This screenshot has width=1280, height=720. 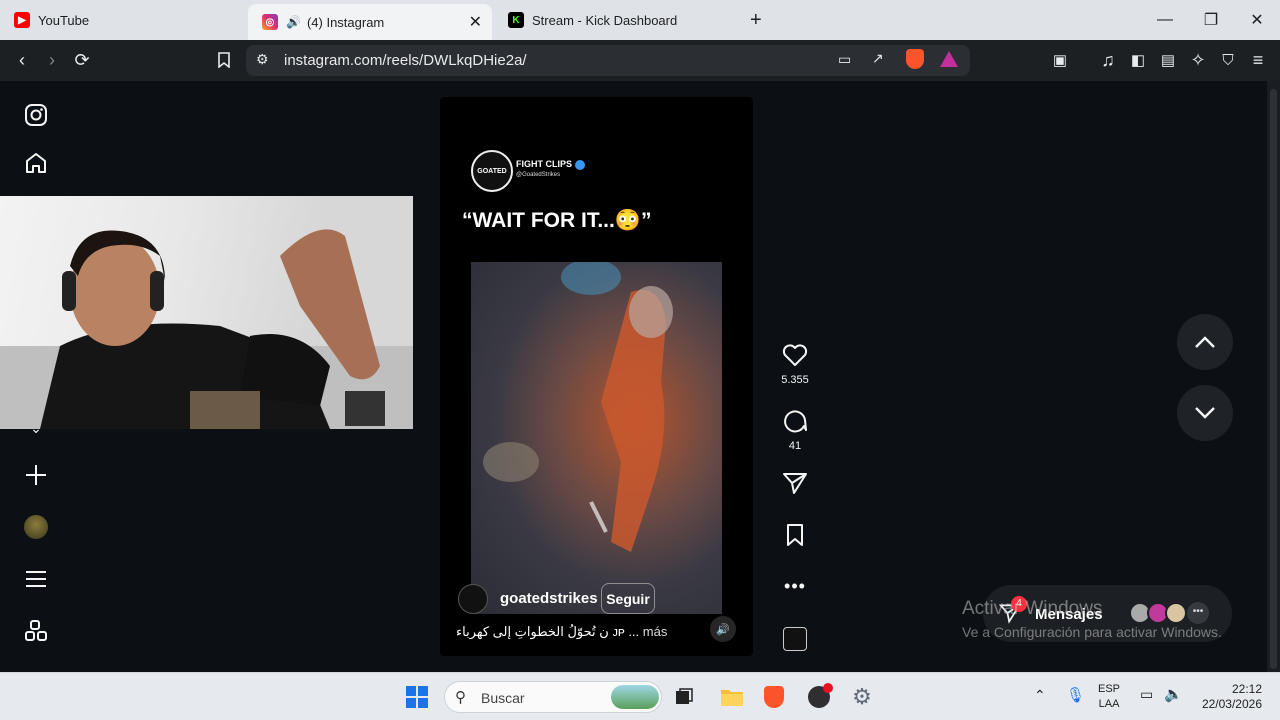 I want to click on save-button, so click(x=795, y=537).